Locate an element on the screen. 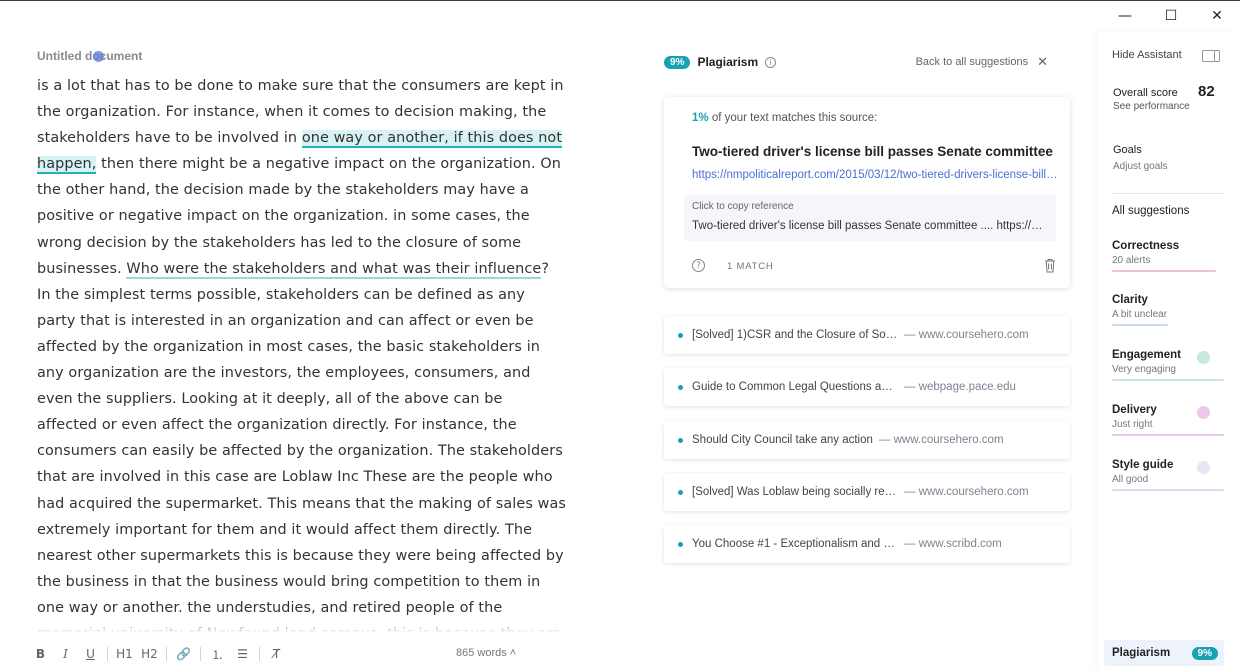 The image size is (1240, 668). category-correctness: Correctness 20 alerts is located at coordinates (1168, 256).